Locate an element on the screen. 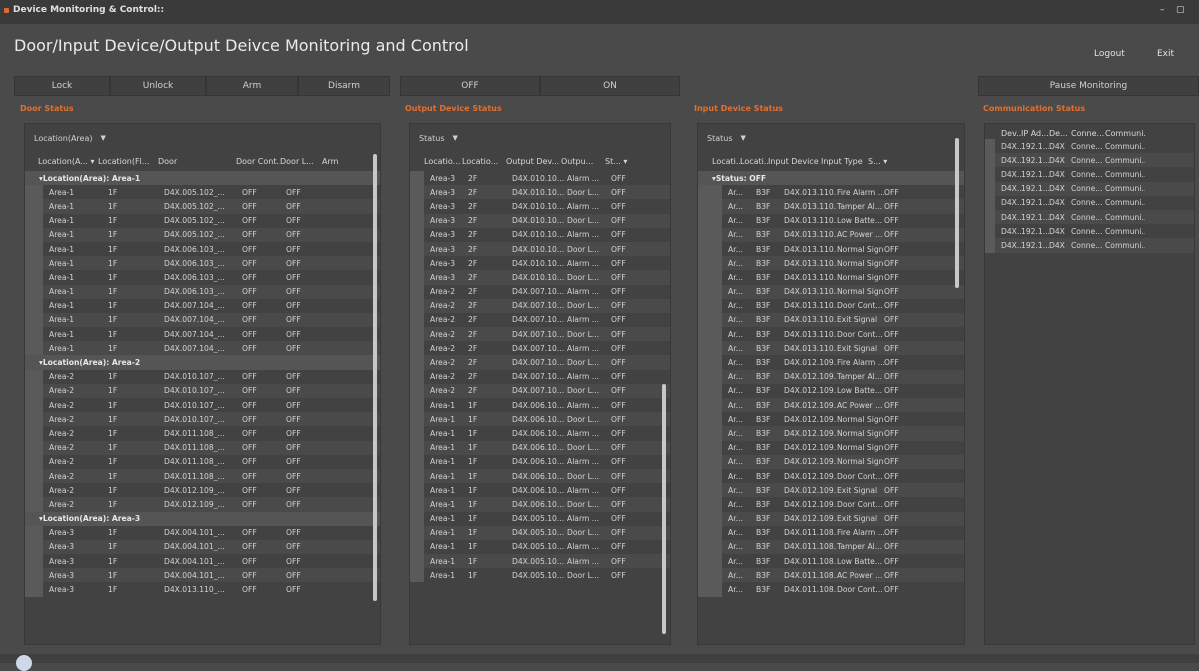 Image resolution: width=1199 pixels, height=671 pixels. table-row: Ar... B3F D4X.011.108... Fire Alarm ... OFF is located at coordinates (831, 532).